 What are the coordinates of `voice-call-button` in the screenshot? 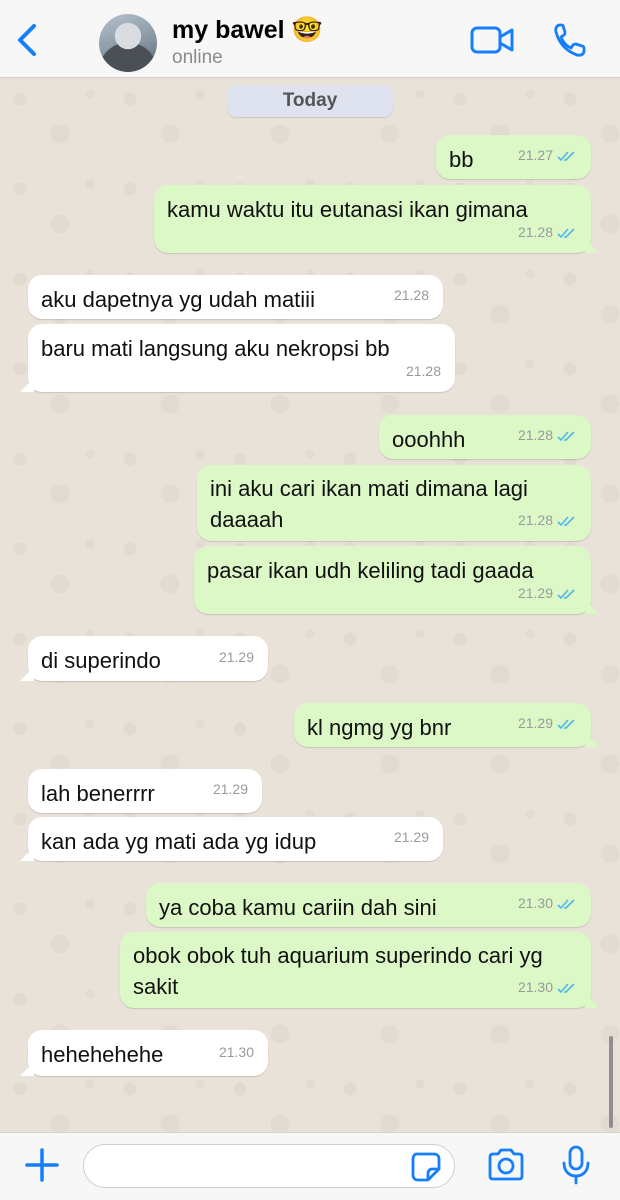 It's located at (569, 40).